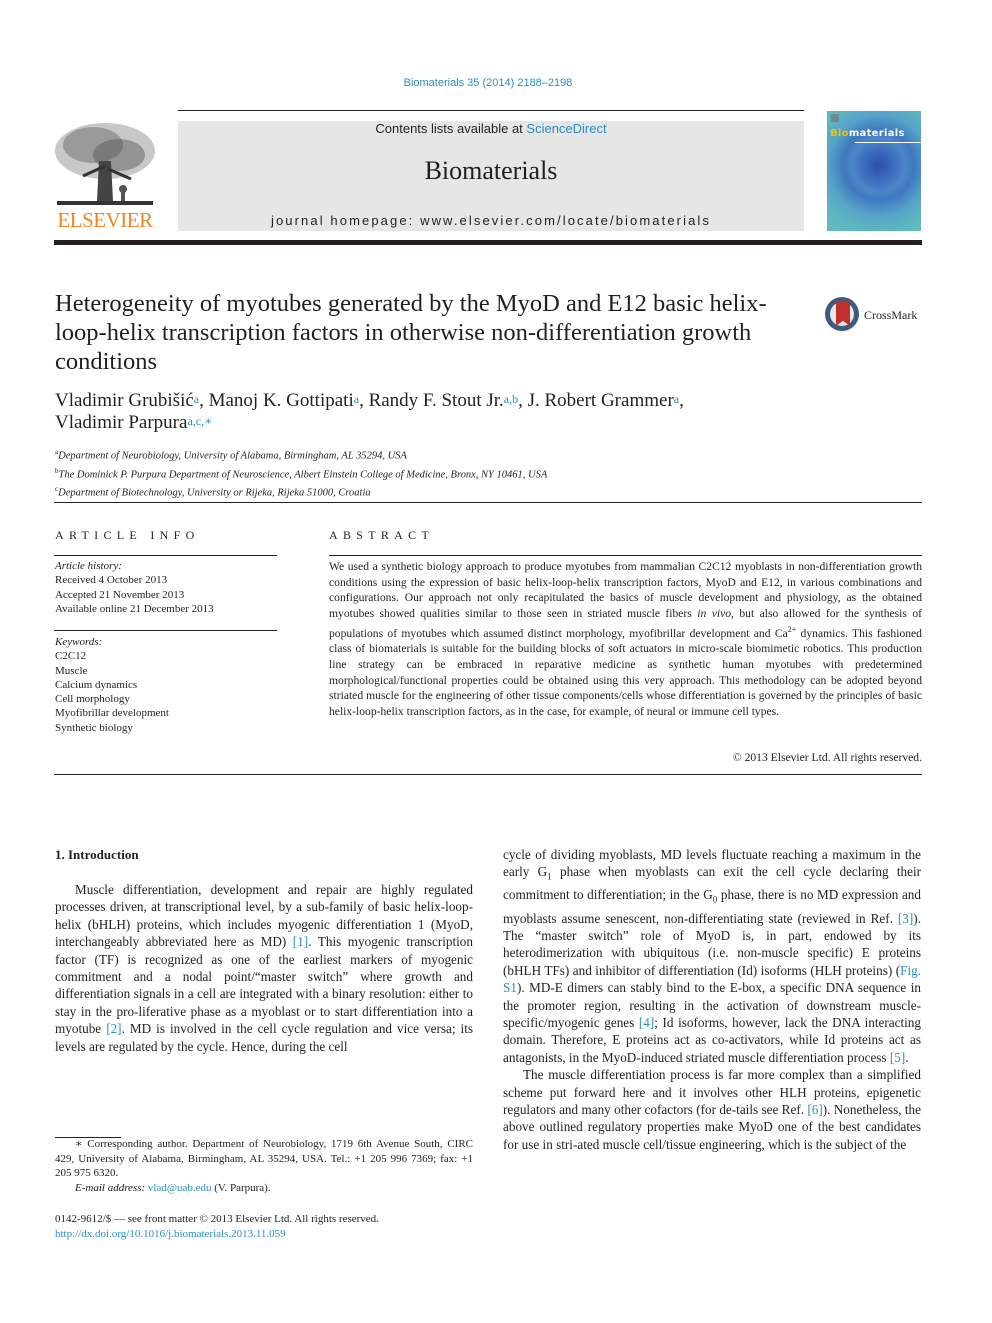 Image resolution: width=992 pixels, height=1323 pixels. What do you see at coordinates (71, 670) in the screenshot?
I see `keyword: Muscle` at bounding box center [71, 670].